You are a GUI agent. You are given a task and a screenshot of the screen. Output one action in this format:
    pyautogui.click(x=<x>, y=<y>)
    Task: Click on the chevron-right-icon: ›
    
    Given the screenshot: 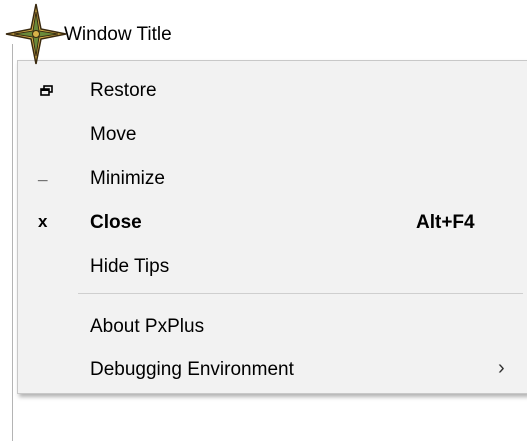 What is the action you would take?
    pyautogui.click(x=501, y=368)
    